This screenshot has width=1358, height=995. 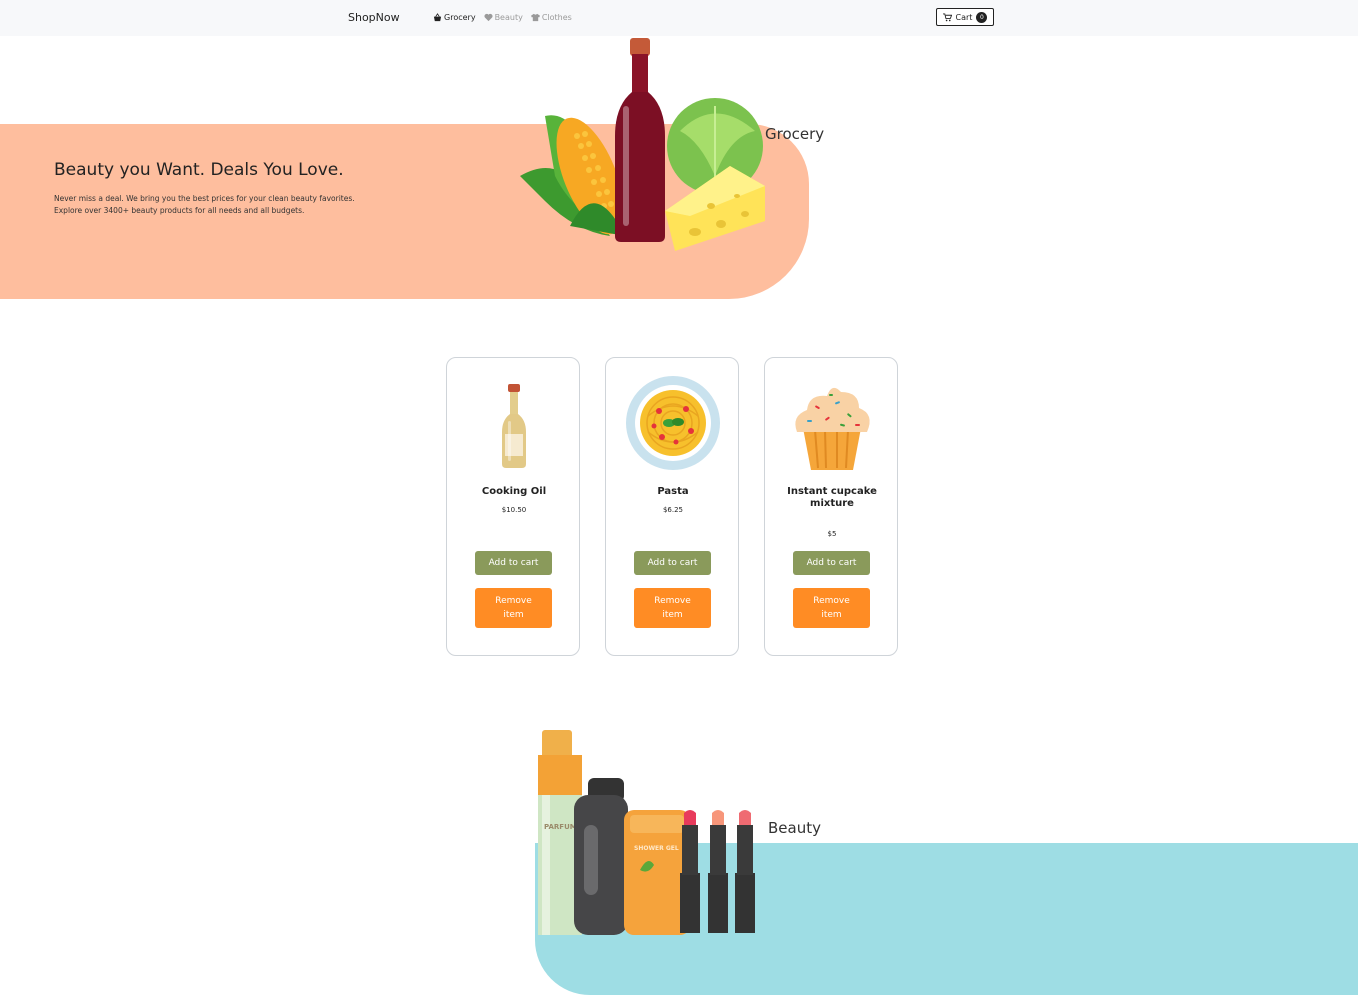 What do you see at coordinates (640, 140) in the screenshot?
I see `wine-bottle-illustration` at bounding box center [640, 140].